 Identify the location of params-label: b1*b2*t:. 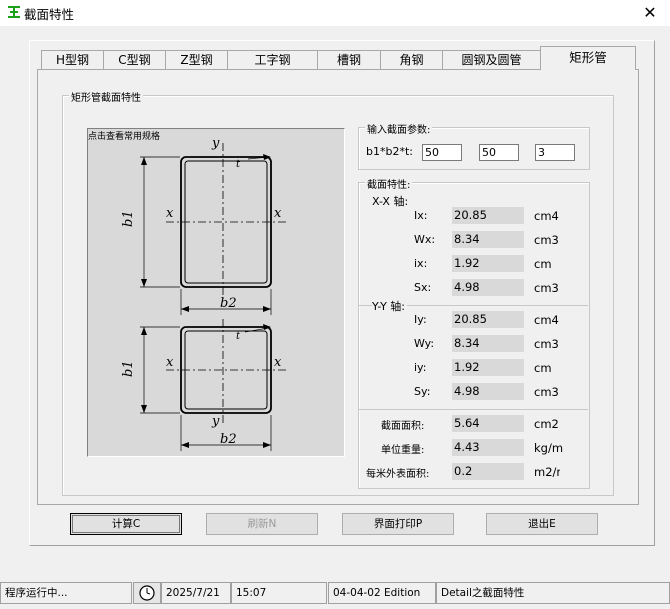
(389, 151).